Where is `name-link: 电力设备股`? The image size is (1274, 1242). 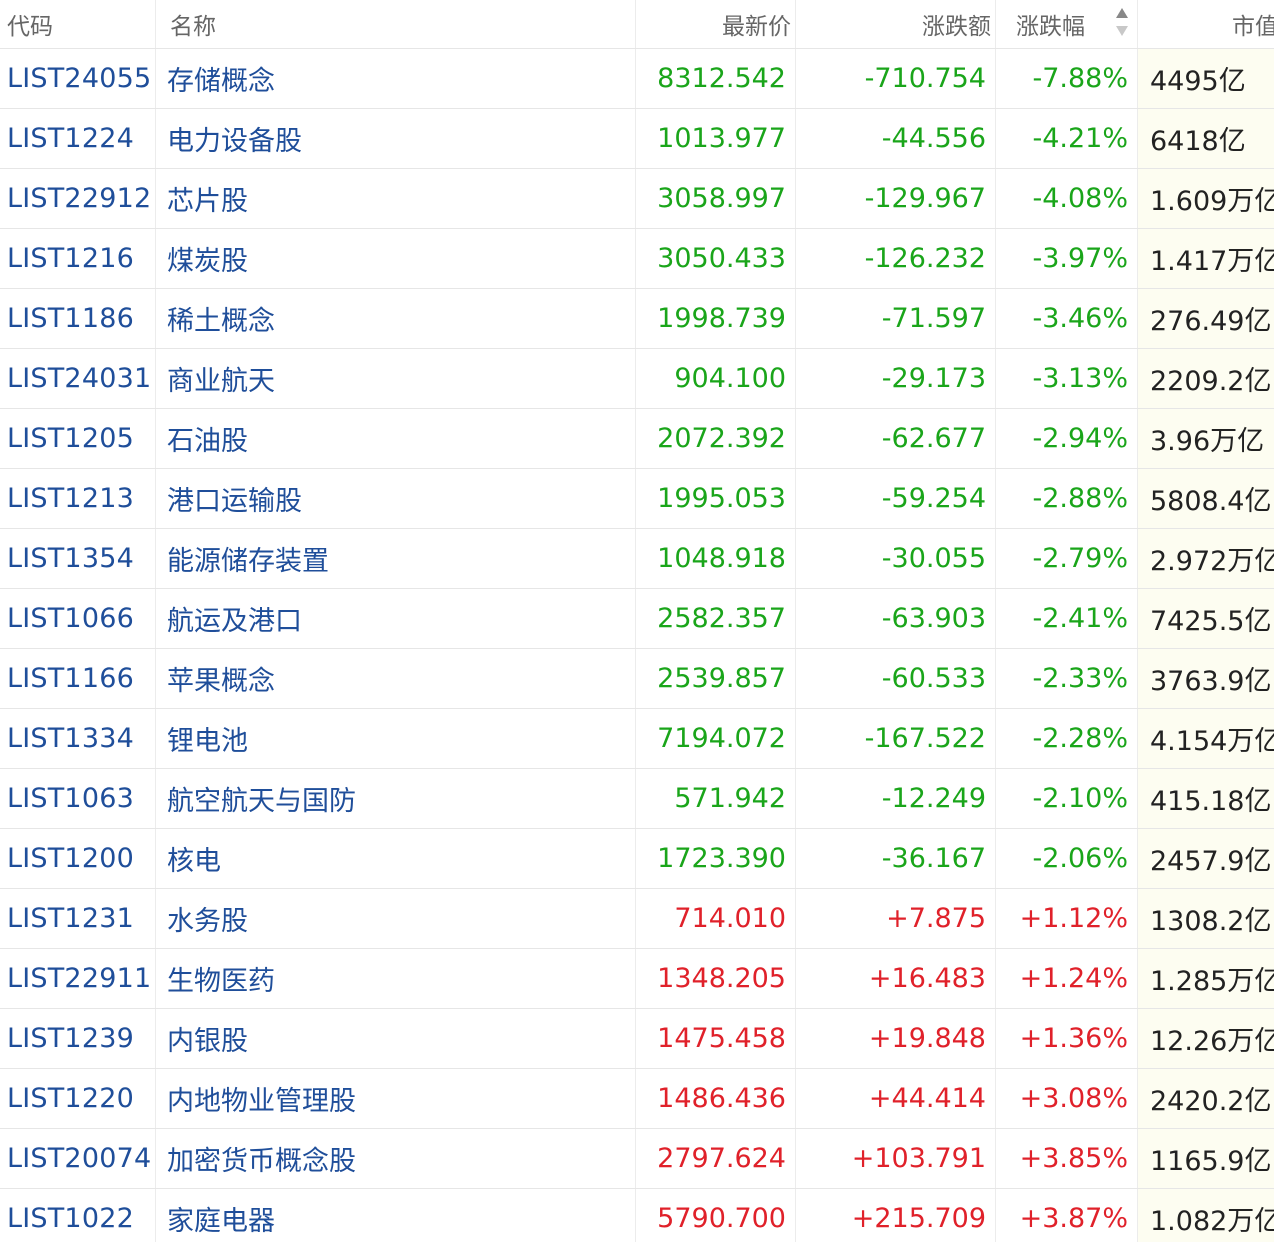
name-link: 电力设备股 is located at coordinates (234, 138).